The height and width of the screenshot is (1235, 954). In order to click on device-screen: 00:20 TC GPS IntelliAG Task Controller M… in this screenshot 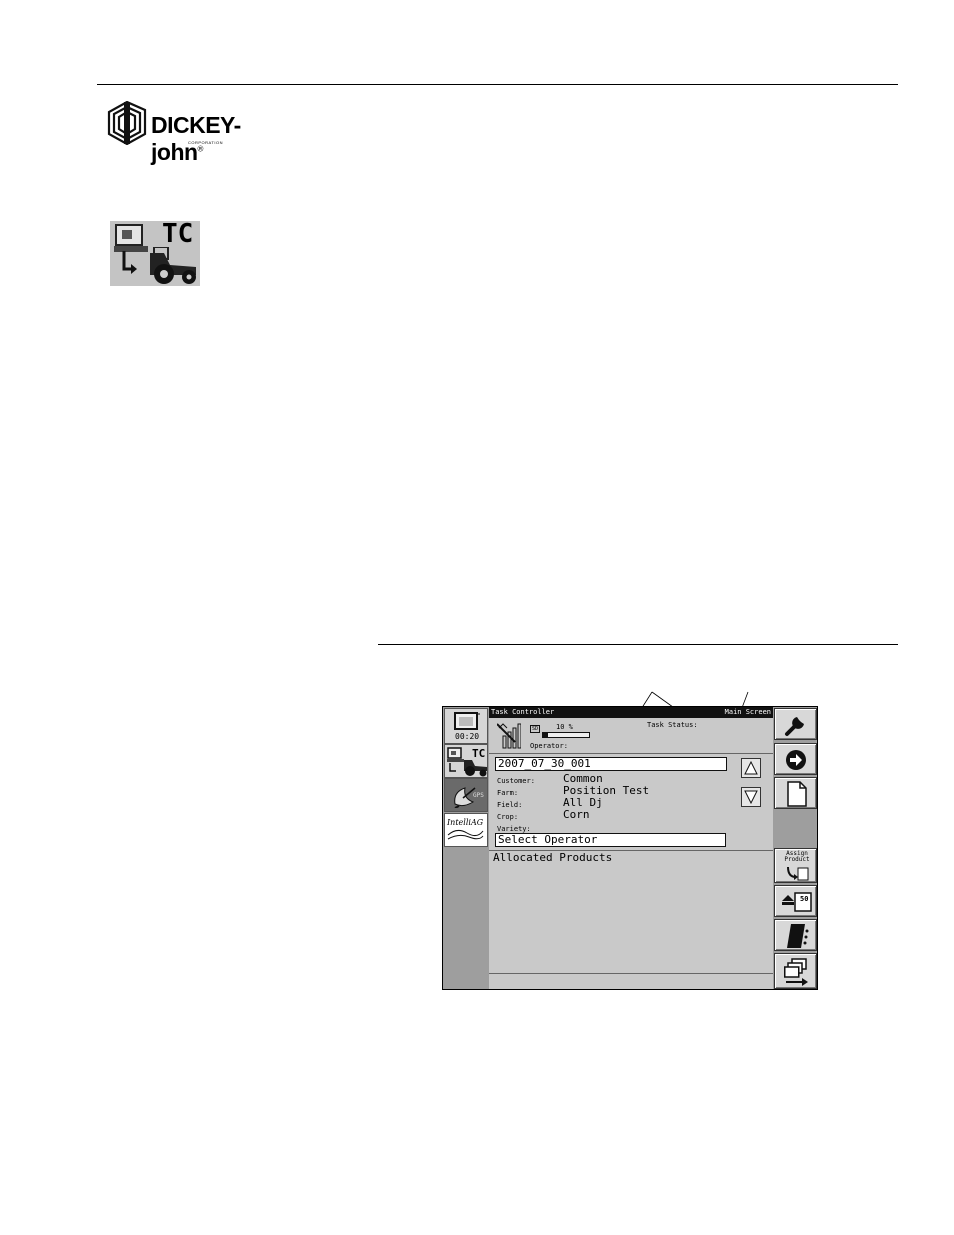, I will do `click(630, 848)`.